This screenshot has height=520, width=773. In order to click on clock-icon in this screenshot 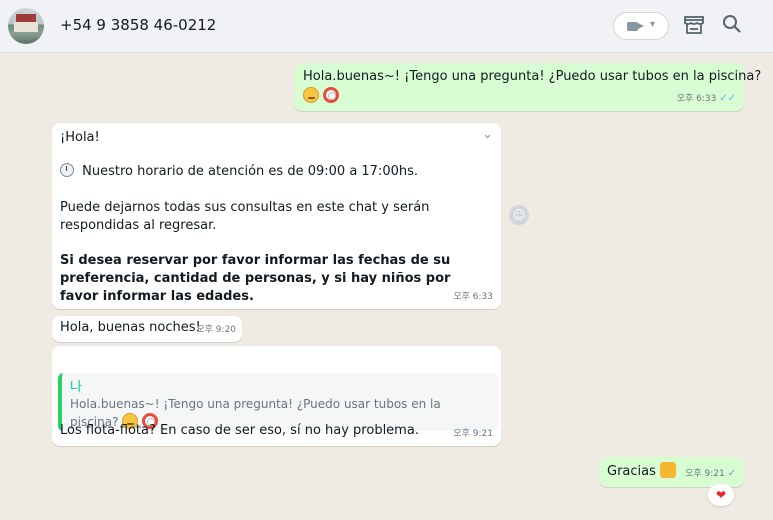, I will do `click(67, 170)`.